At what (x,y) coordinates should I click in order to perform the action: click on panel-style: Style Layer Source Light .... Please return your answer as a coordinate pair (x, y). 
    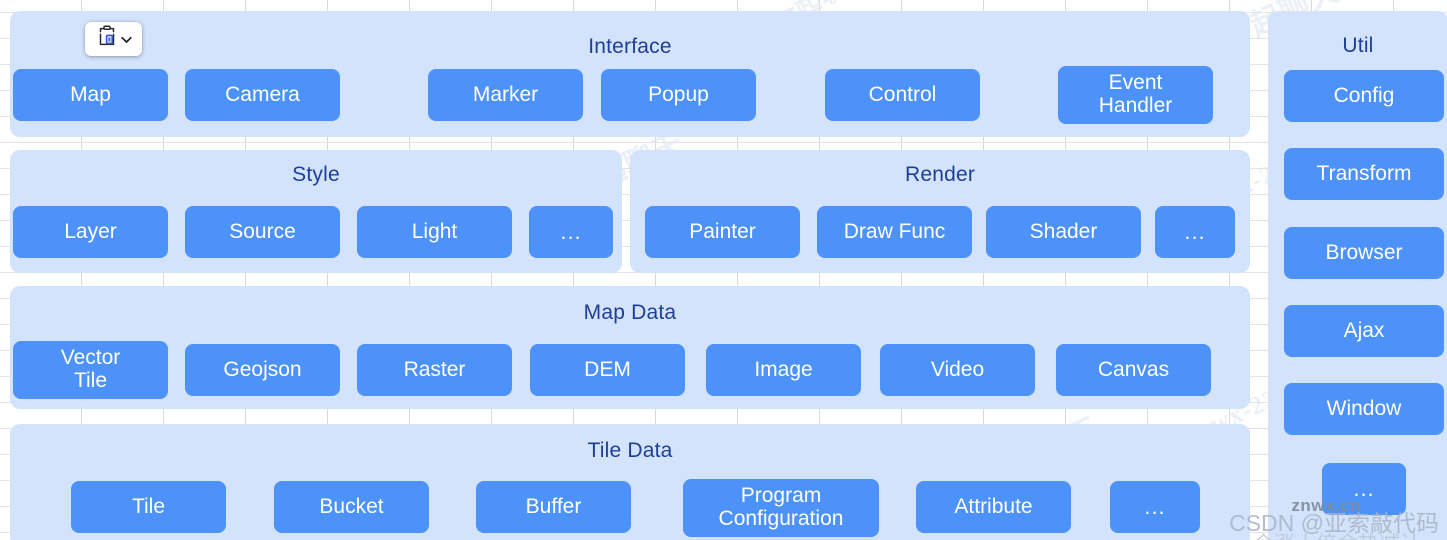
    Looking at the image, I should click on (316, 211).